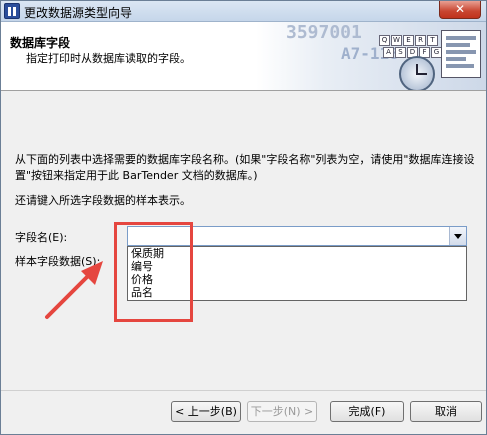  I want to click on back-button: < 上一步(B), so click(206, 411).